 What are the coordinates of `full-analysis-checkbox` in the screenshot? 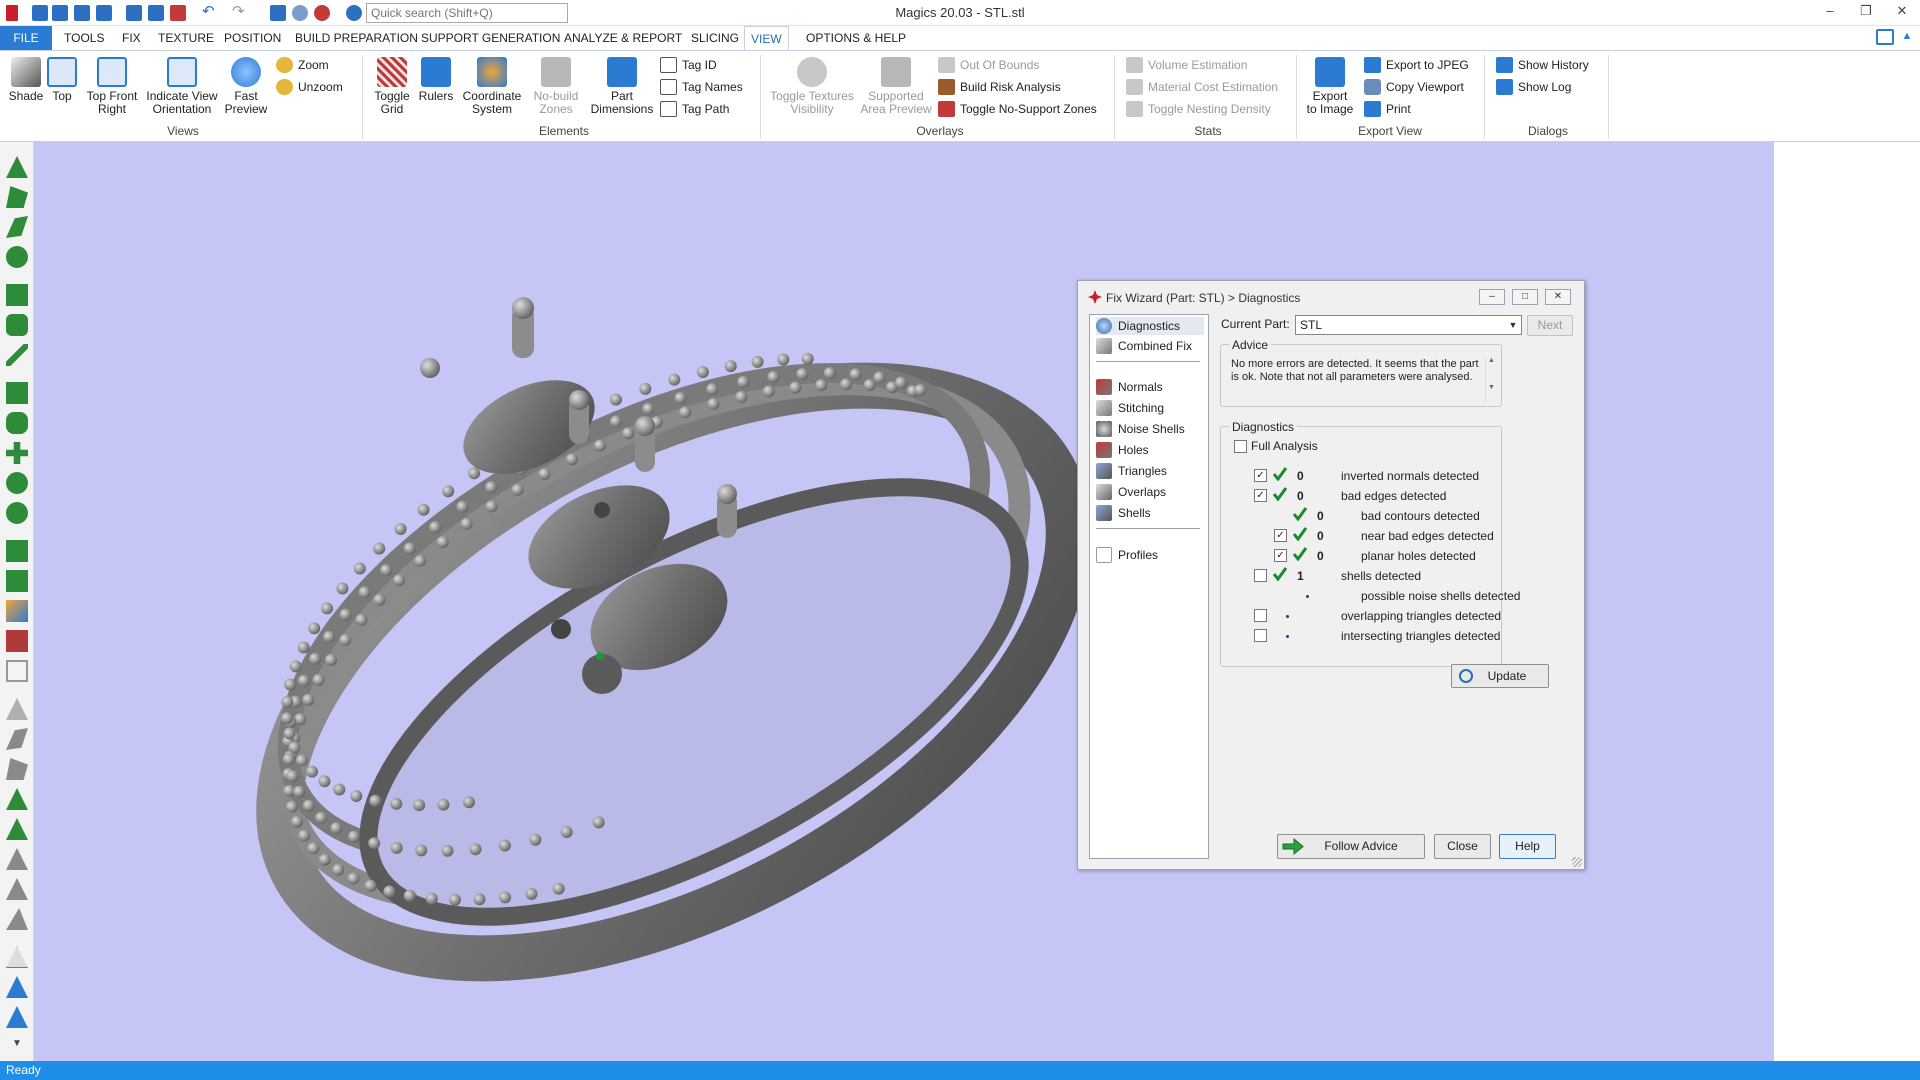 It's located at (1240, 446).